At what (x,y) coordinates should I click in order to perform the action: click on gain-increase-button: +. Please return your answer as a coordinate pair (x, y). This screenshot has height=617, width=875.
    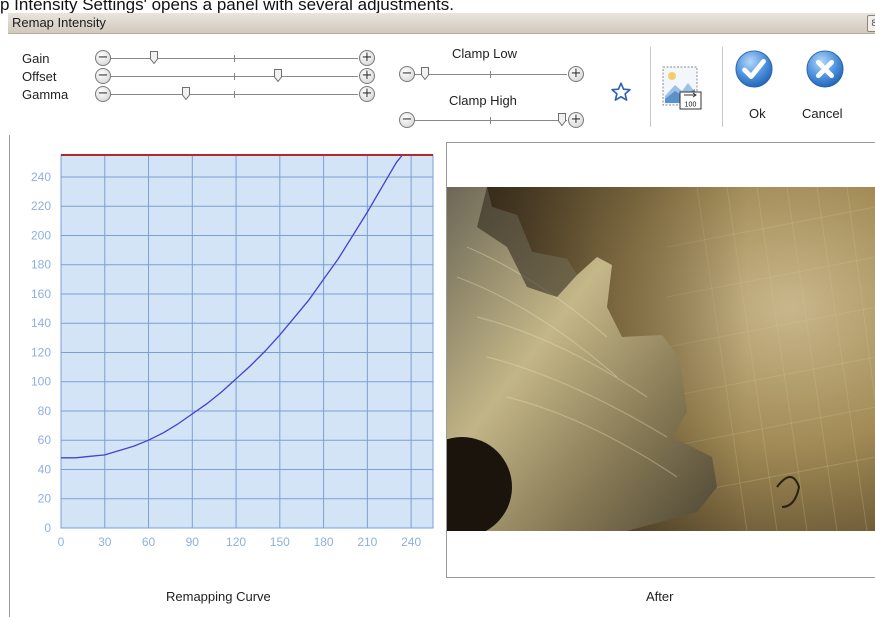
    Looking at the image, I should click on (367, 58).